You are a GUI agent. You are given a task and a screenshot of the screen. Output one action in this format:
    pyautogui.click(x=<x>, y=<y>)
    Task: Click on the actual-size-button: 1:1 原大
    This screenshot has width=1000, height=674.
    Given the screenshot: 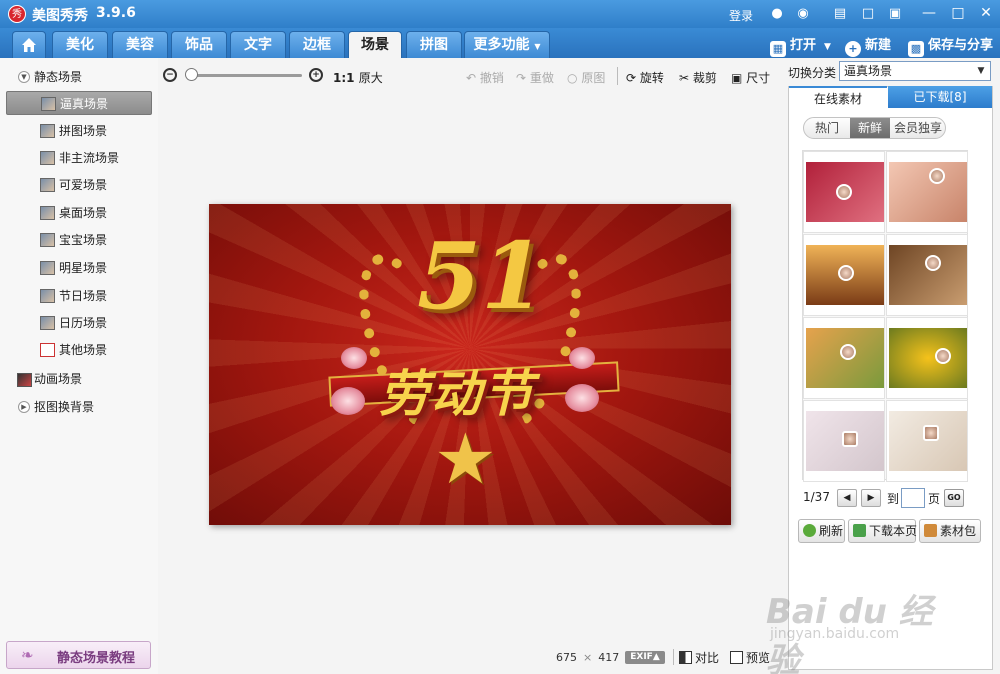 What is the action you would take?
    pyautogui.click(x=358, y=77)
    